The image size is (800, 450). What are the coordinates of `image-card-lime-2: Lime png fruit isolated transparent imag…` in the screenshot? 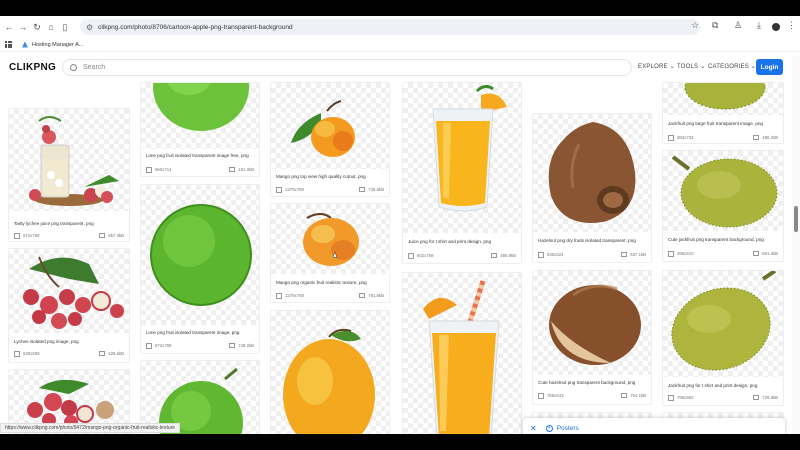 It's located at (200, 269).